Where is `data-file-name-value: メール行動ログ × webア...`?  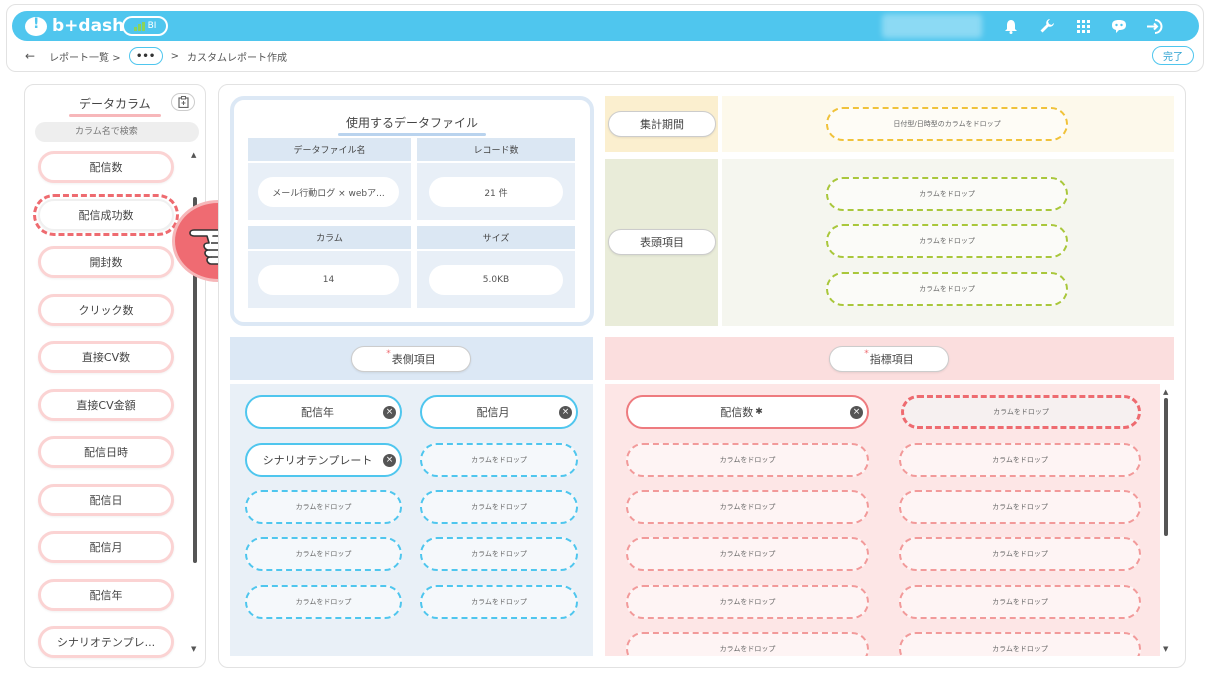
data-file-name-value: メール行動ログ × webア... is located at coordinates (328, 192).